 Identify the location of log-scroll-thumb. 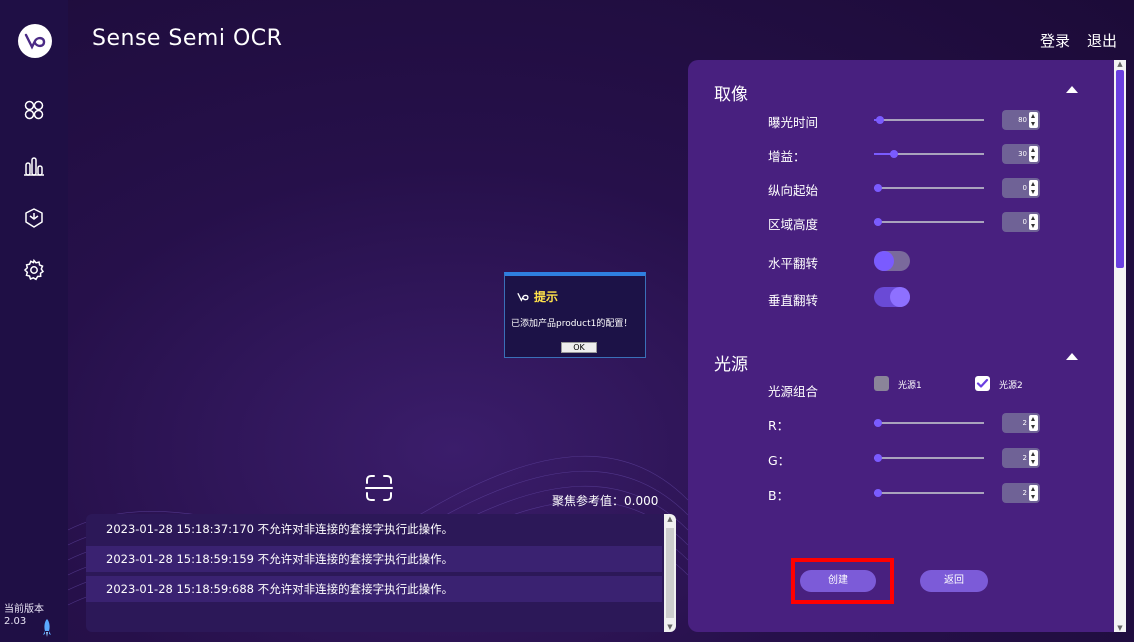
(670, 573).